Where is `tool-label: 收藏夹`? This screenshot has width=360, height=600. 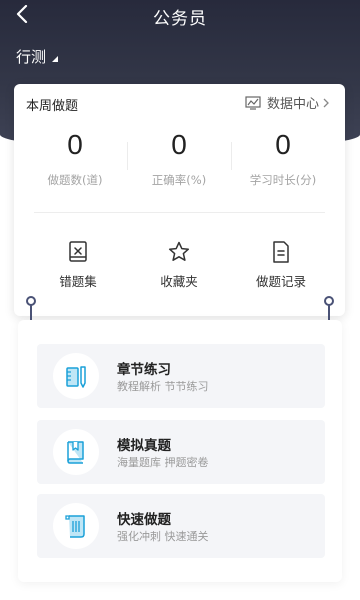
tool-label: 收藏夹 is located at coordinates (179, 281).